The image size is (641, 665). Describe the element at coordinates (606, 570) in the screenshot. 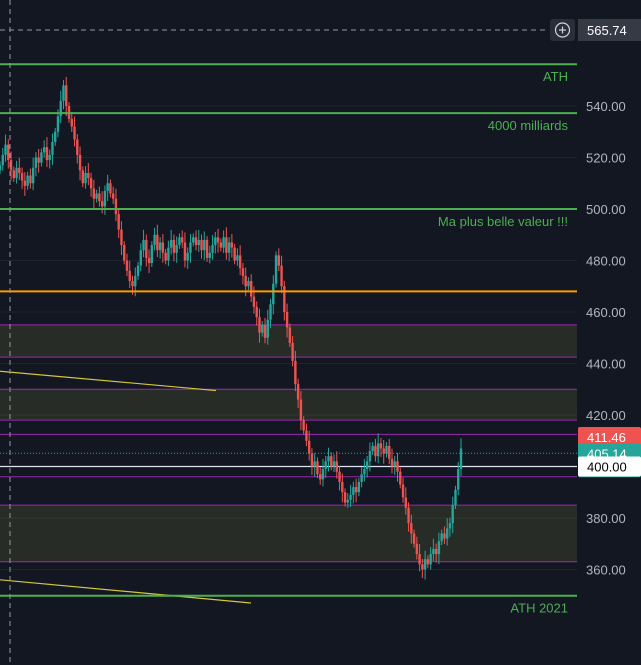

I see `y-tick-label: 360.00` at that location.